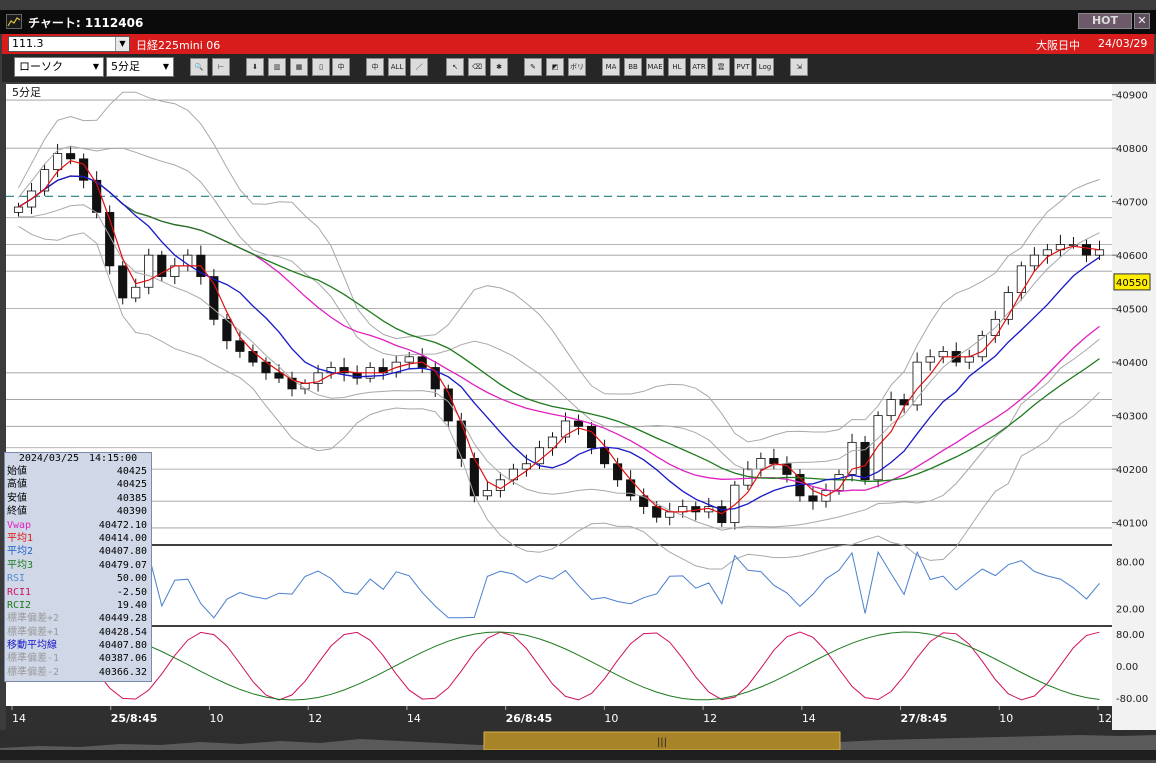 The height and width of the screenshot is (763, 1156). What do you see at coordinates (26, 92) in the screenshot?
I see `chart-interval-label: 5分足` at bounding box center [26, 92].